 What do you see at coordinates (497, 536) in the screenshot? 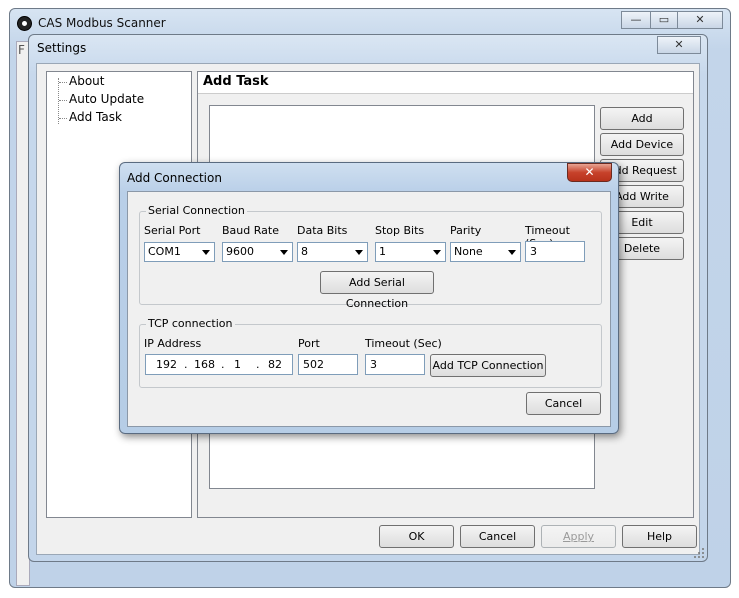
I see `settings-cancel-button: Cancel` at bounding box center [497, 536].